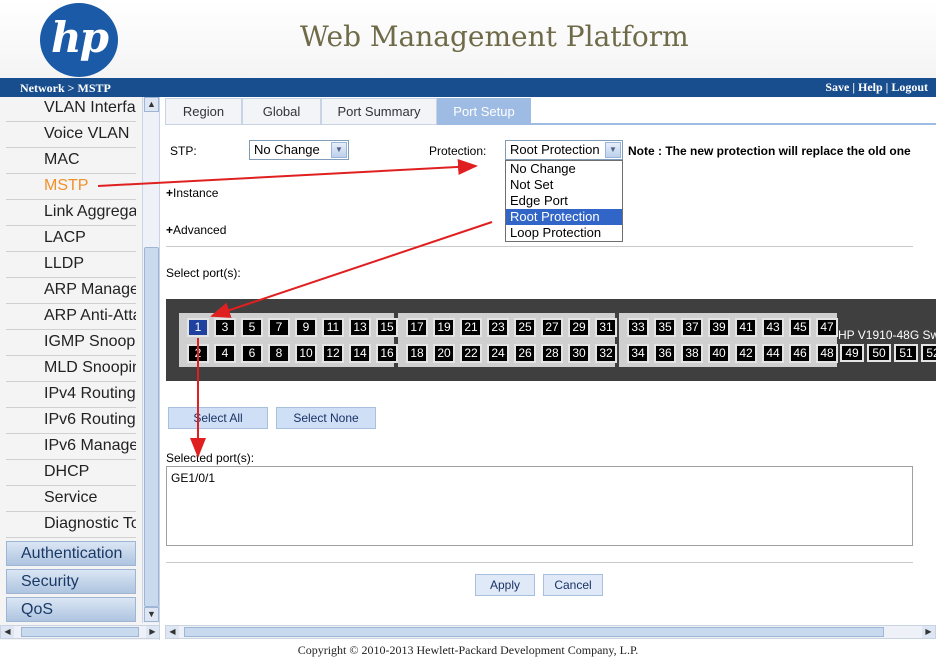 The width and height of the screenshot is (936, 664). What do you see at coordinates (151, 104) in the screenshot?
I see `scroll-up-icon: ▲` at bounding box center [151, 104].